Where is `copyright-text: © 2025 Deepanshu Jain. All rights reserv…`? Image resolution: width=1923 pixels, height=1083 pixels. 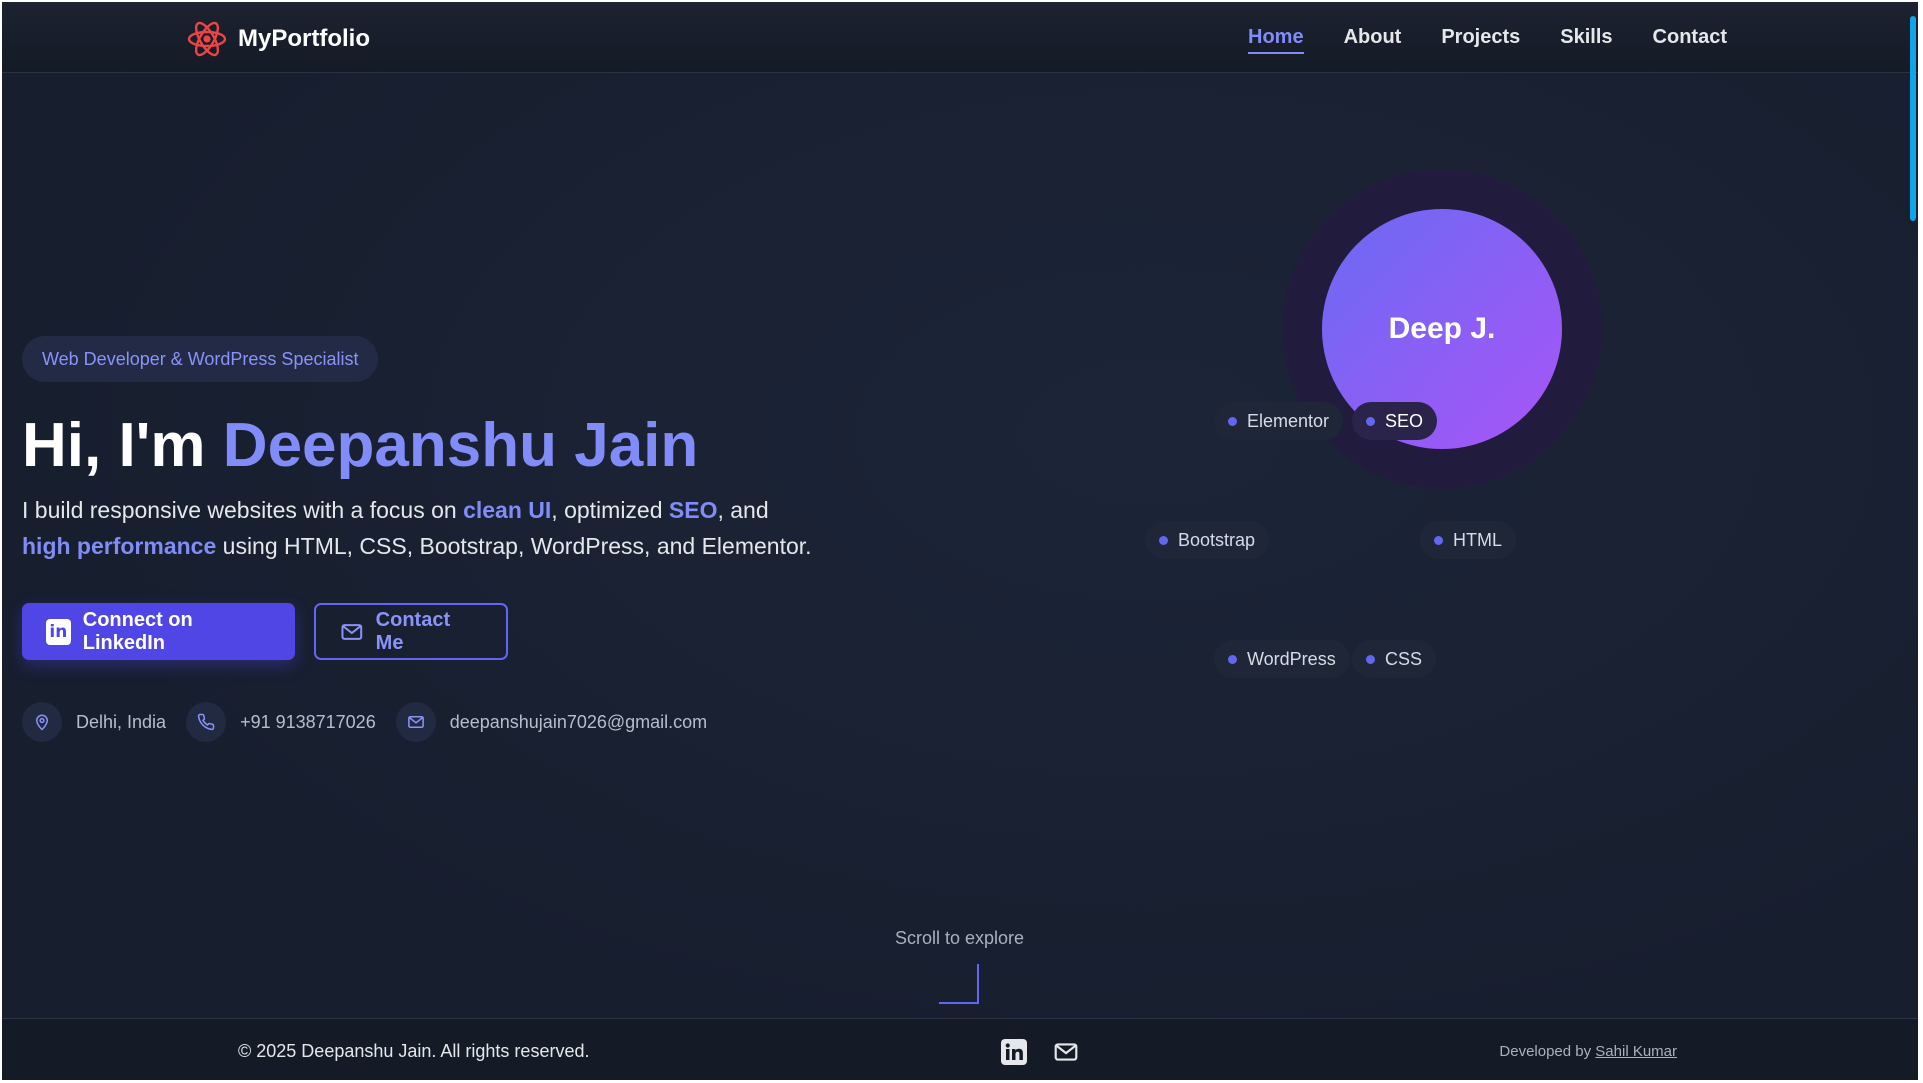 copyright-text: © 2025 Deepanshu Jain. All rights reserv… is located at coordinates (414, 1051).